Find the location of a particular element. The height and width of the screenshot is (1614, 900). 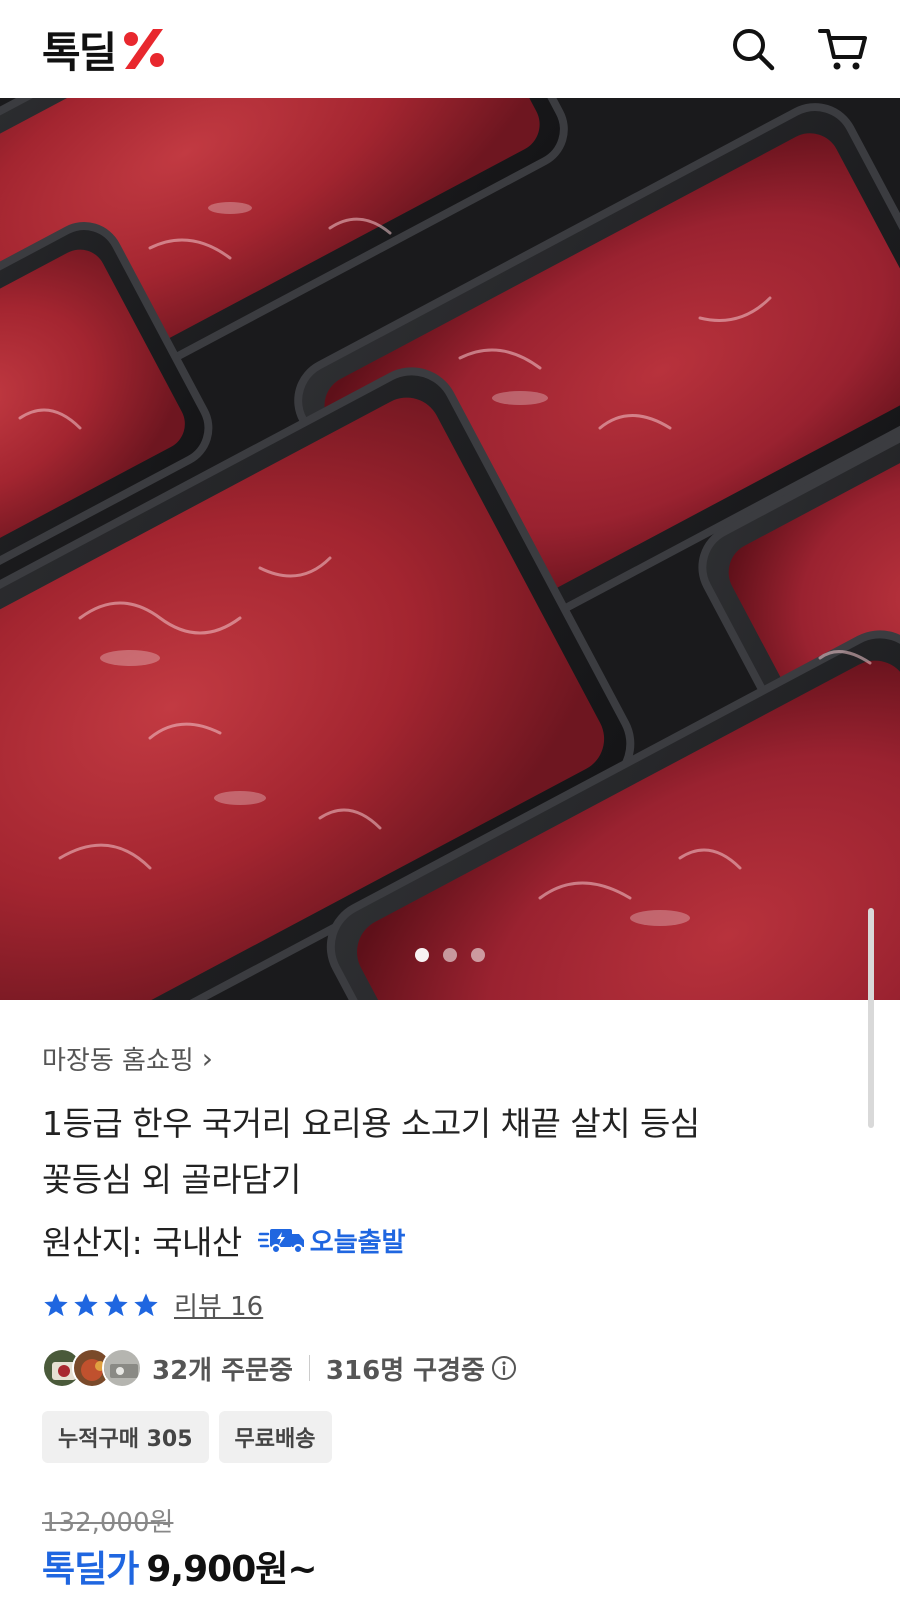

deal-price-row: 톡딜가 9,900원~ is located at coordinates (180, 1566).